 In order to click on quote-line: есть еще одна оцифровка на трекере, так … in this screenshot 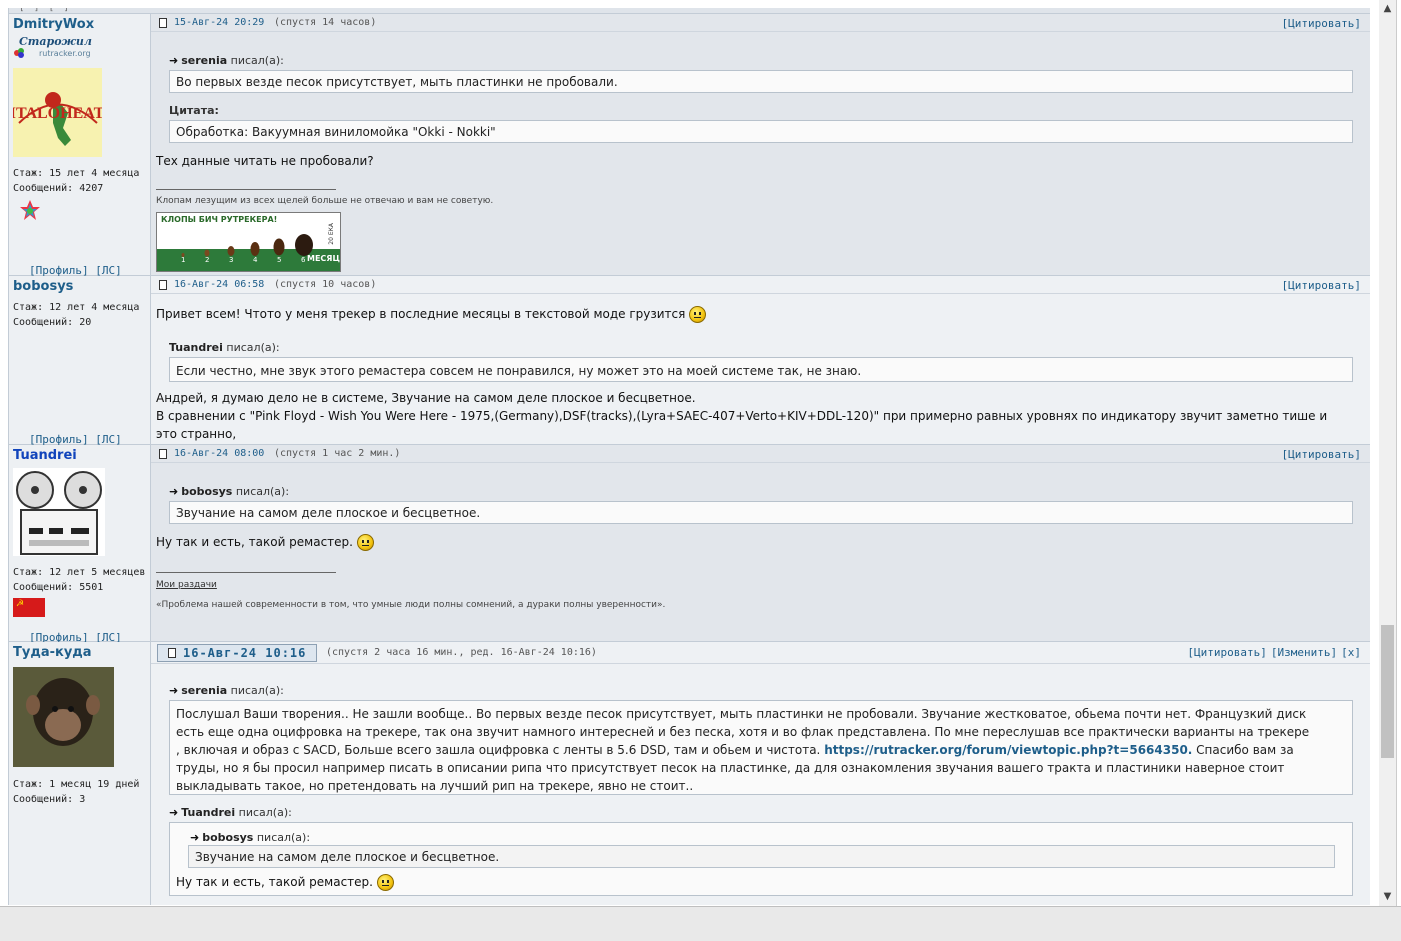, I will do `click(743, 732)`.